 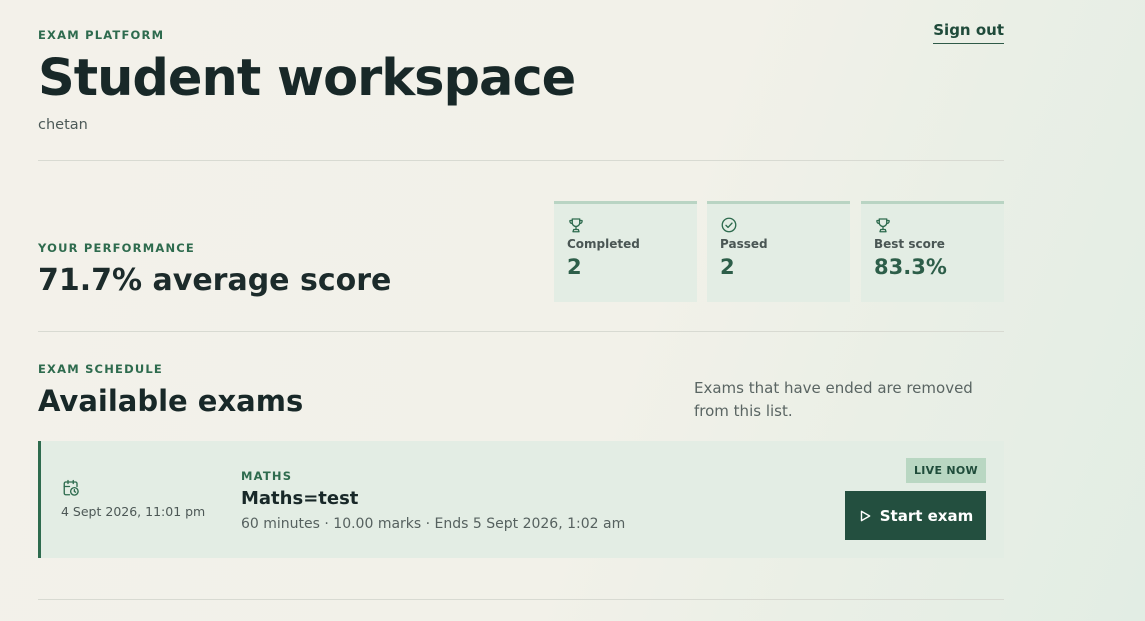 I want to click on live-status-badge: LIVE NOW, so click(x=945, y=470).